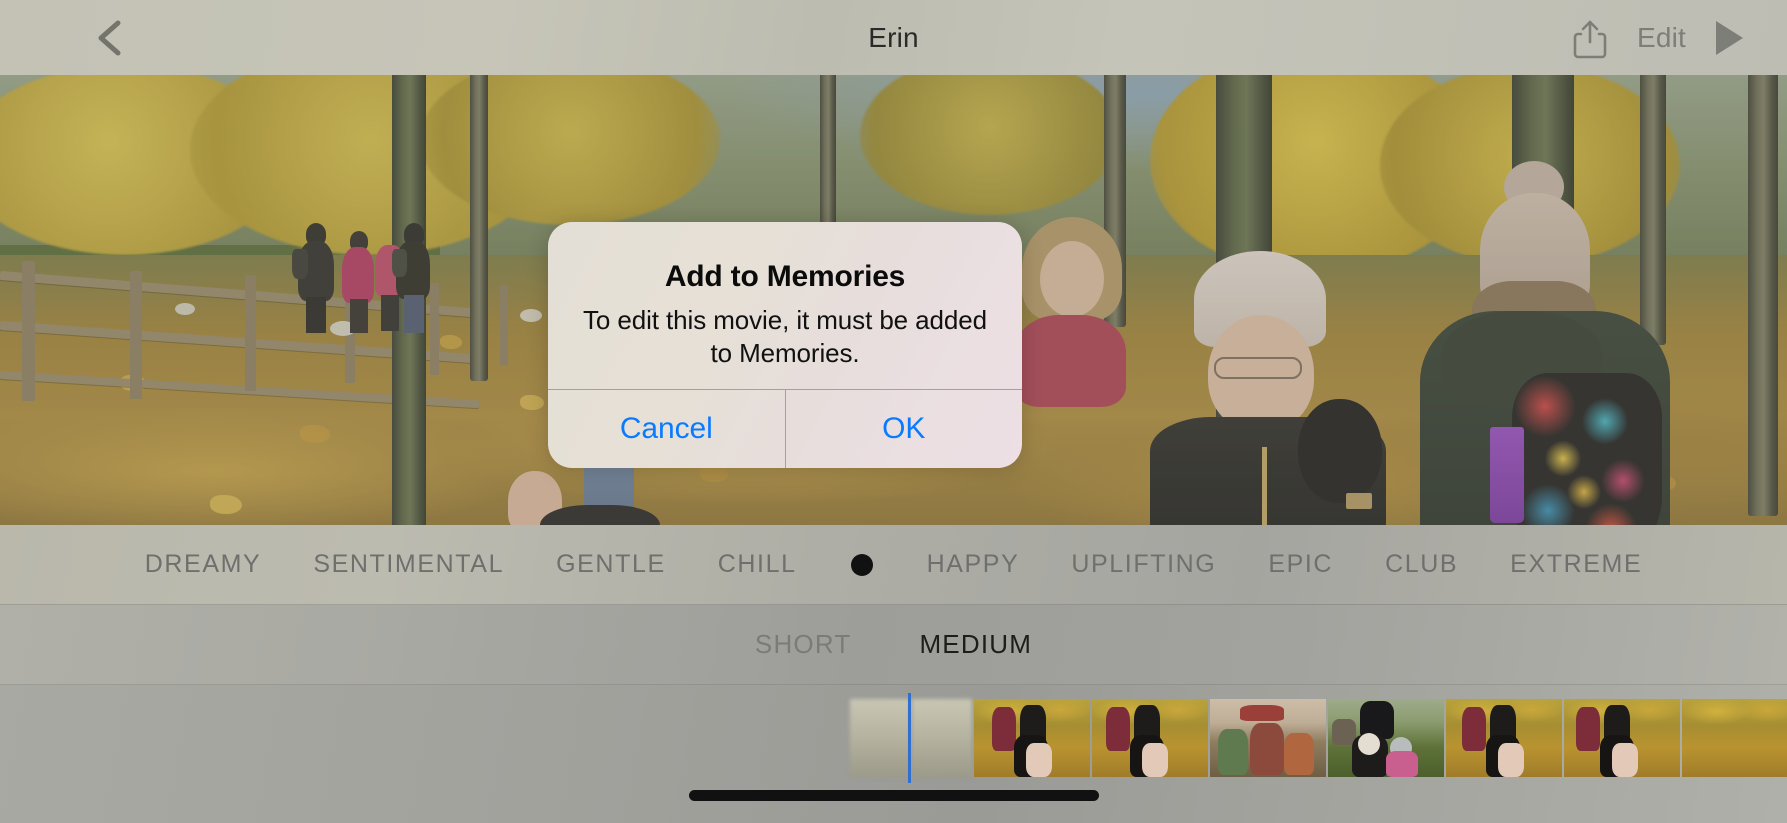 The width and height of the screenshot is (1787, 823). What do you see at coordinates (1661, 38) in the screenshot?
I see `edit-button: Edit` at bounding box center [1661, 38].